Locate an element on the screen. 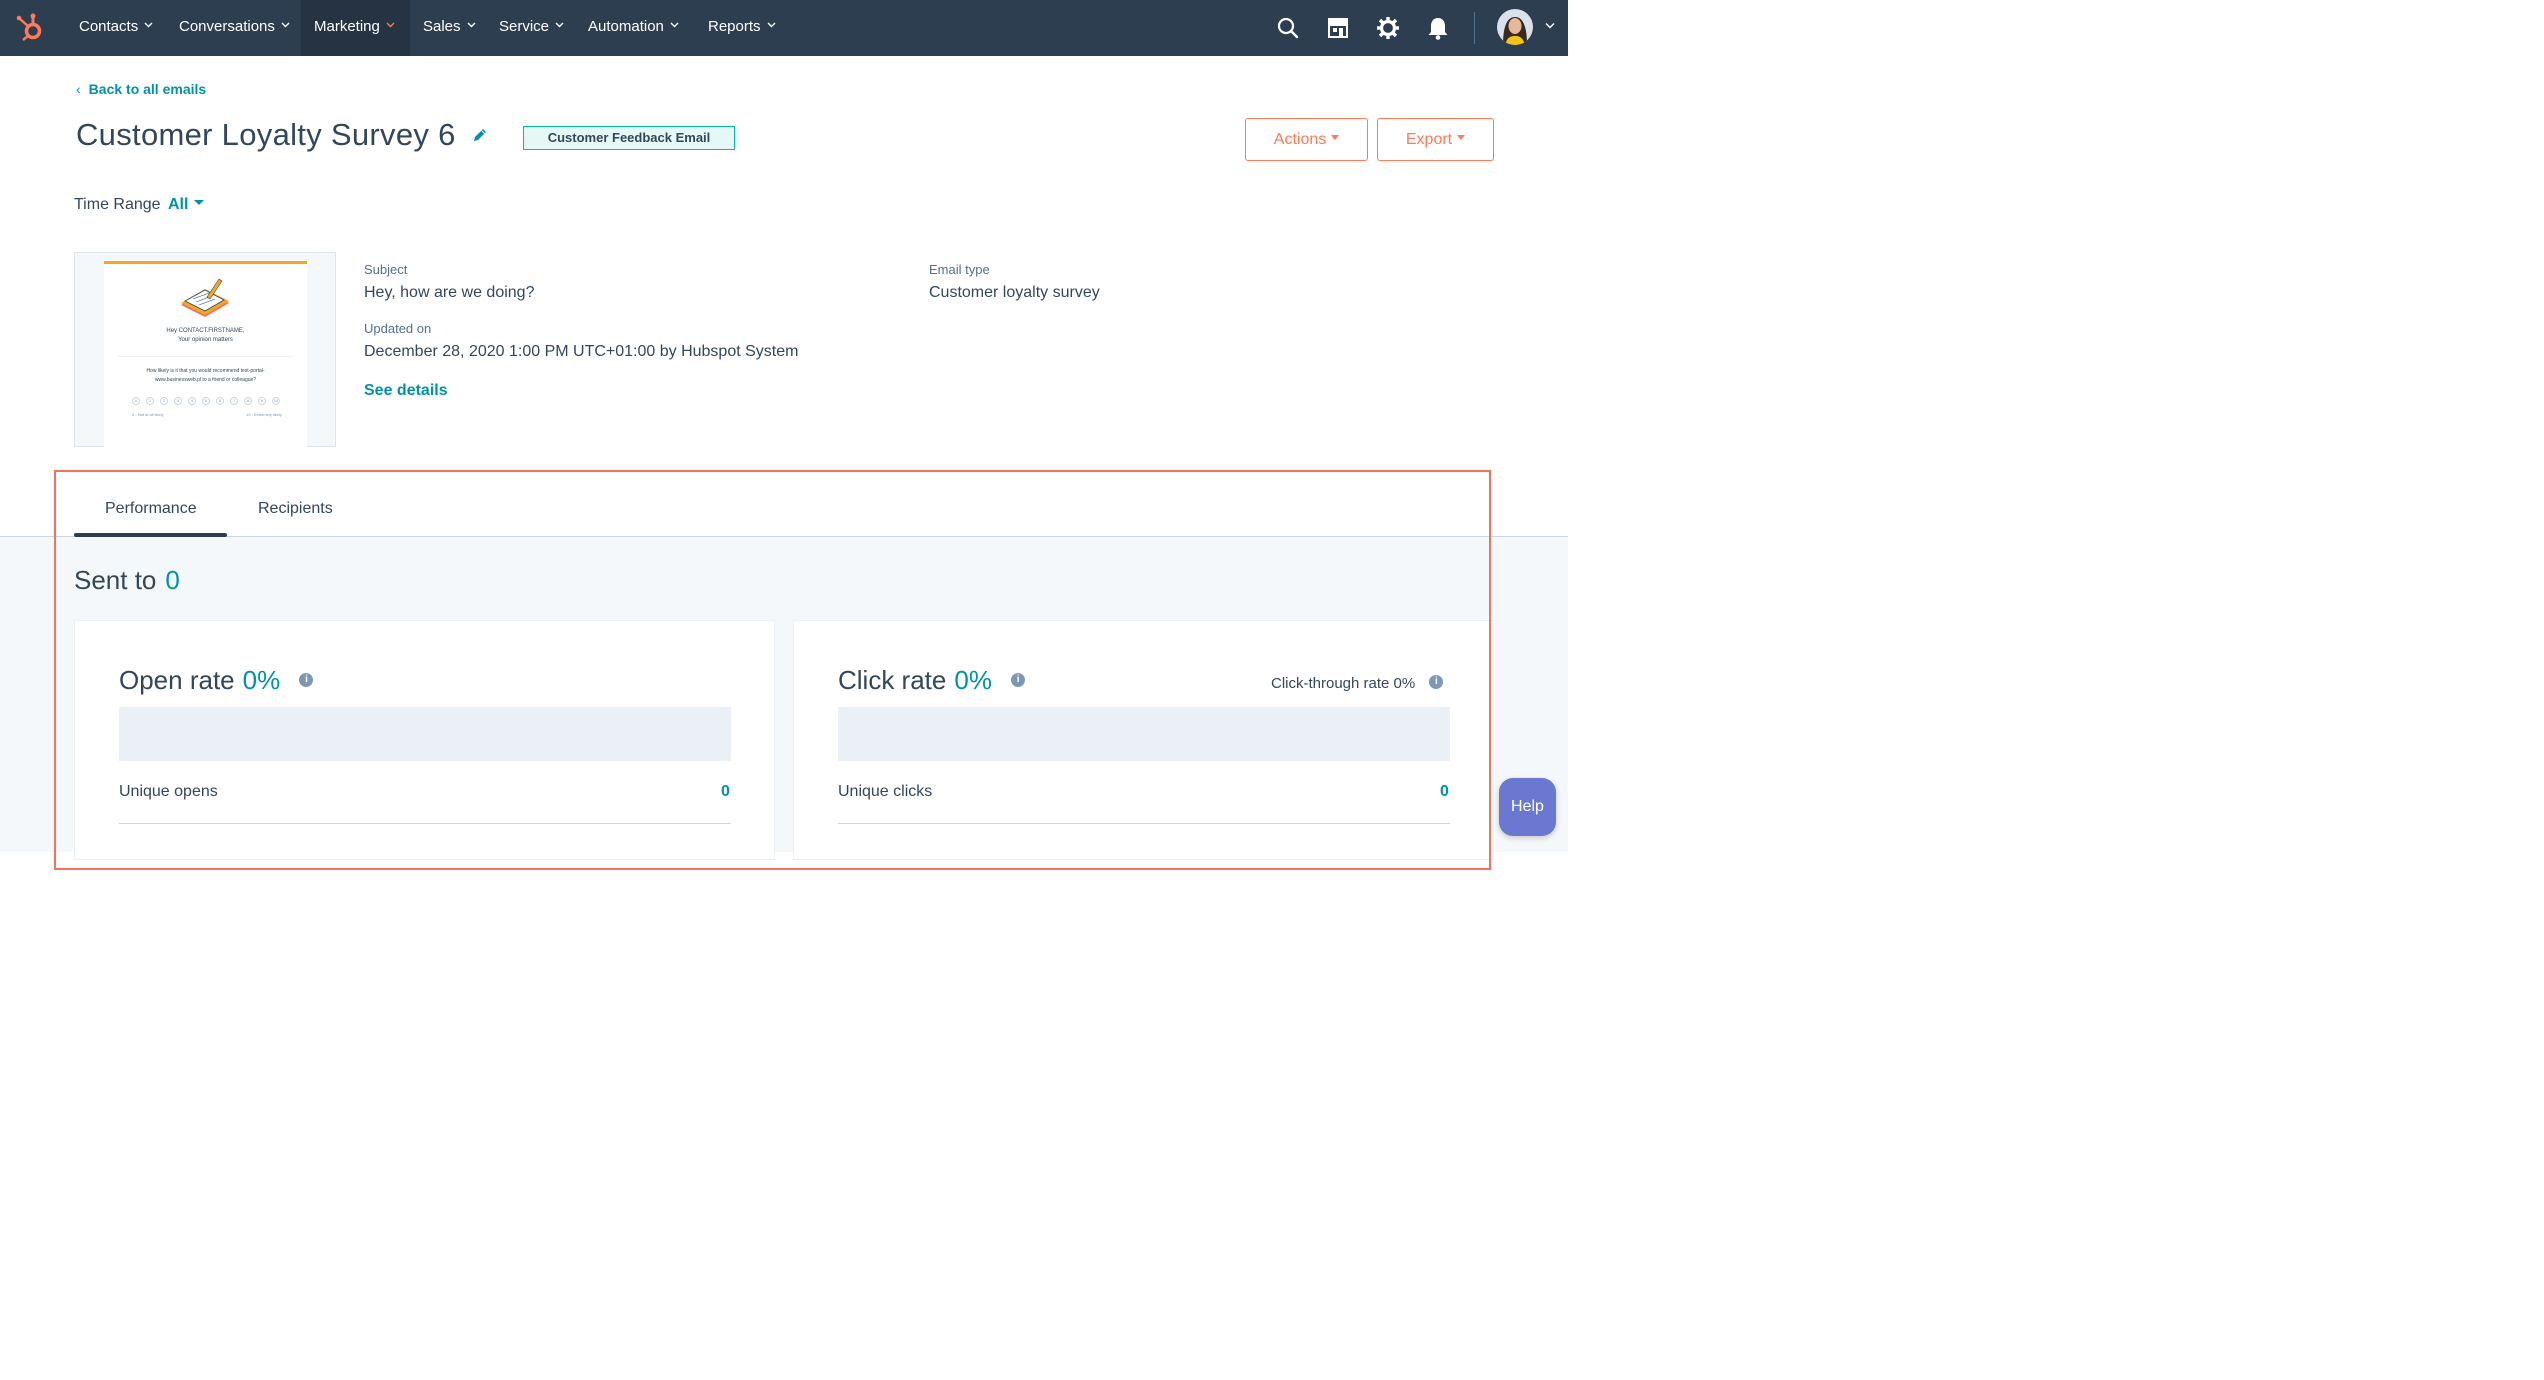  user-avatar-icon is located at coordinates (1515, 27).